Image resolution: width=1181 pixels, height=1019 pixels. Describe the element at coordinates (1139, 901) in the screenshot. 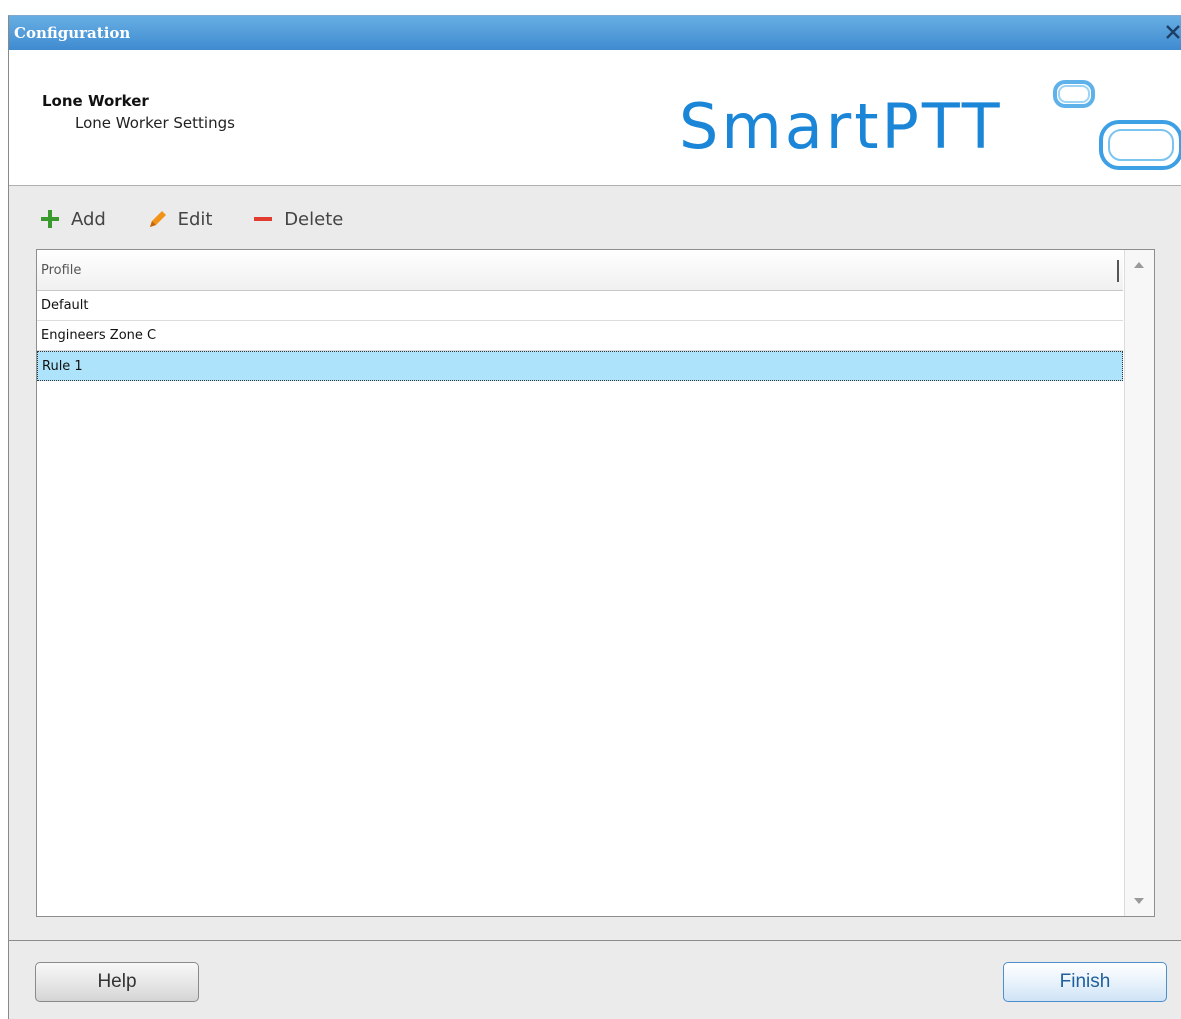

I see `scroll-down-arrow-icon` at that location.